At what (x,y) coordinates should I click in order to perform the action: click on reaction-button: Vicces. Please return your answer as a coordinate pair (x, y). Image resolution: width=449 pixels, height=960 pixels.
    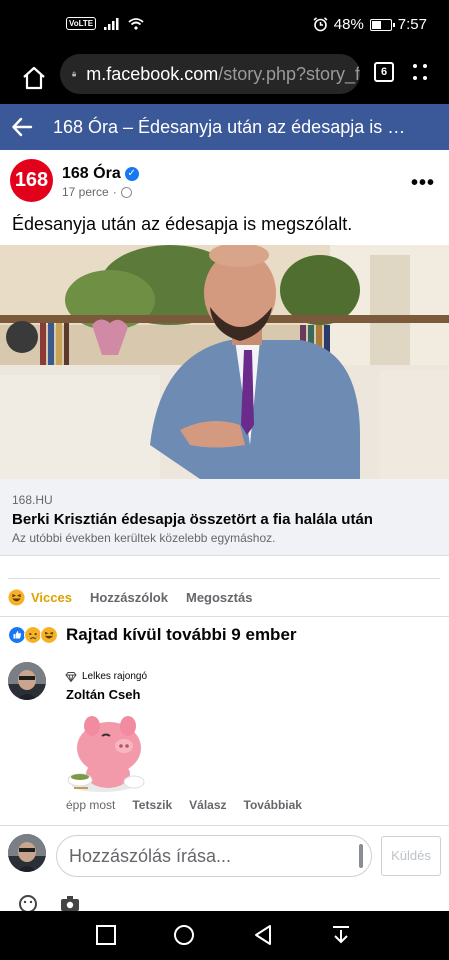
    Looking at the image, I should click on (40, 597).